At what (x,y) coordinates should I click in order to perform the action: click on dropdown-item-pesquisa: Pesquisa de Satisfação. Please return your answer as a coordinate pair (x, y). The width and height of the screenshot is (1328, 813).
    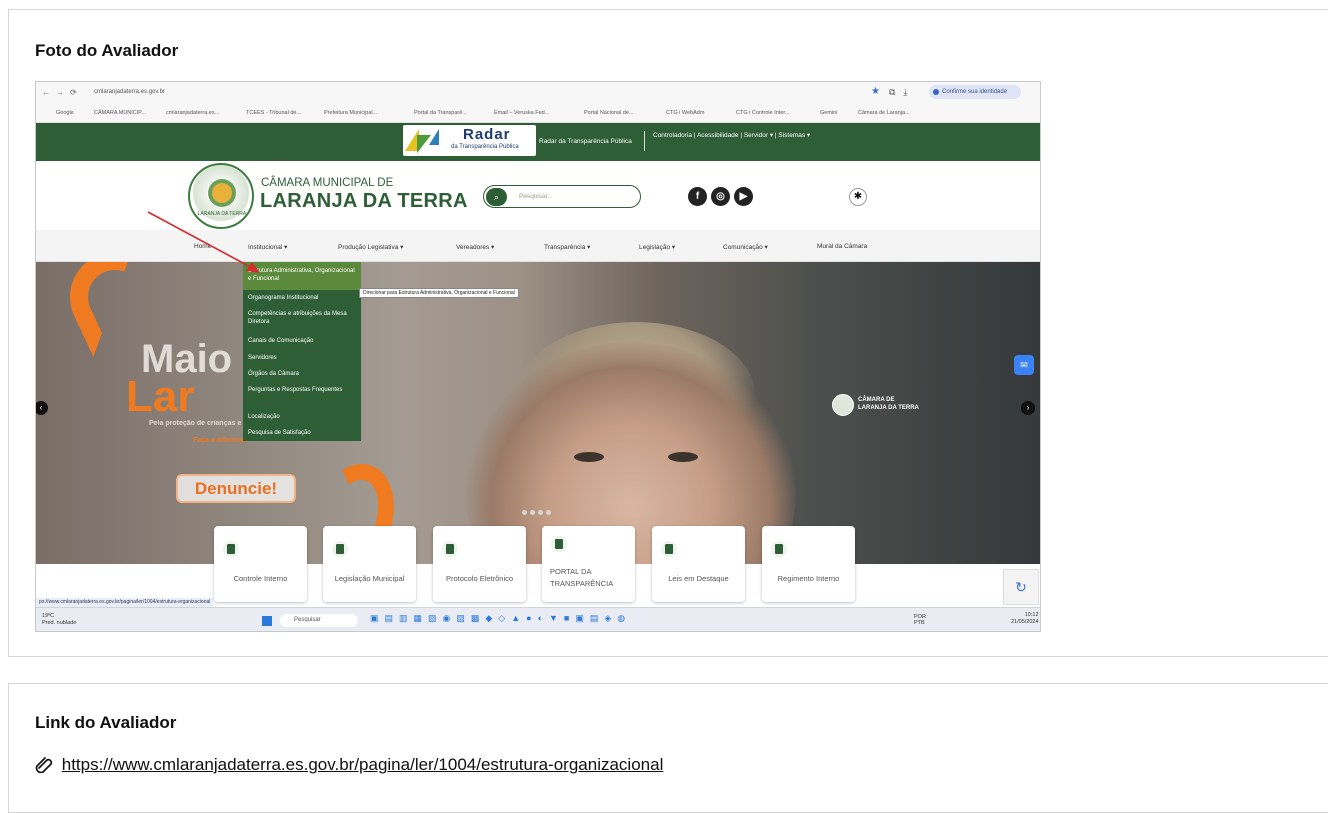
    Looking at the image, I should click on (303, 433).